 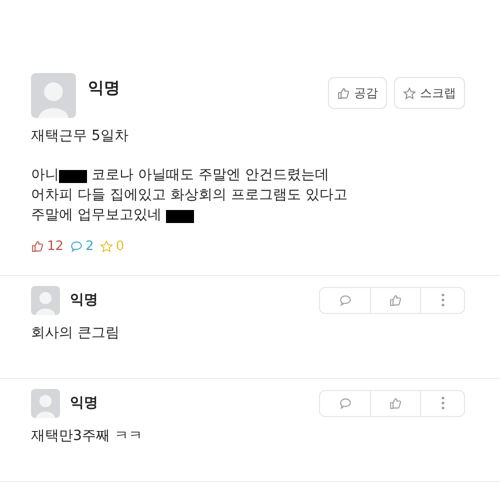 I want to click on like-button: 공감, so click(x=357, y=93).